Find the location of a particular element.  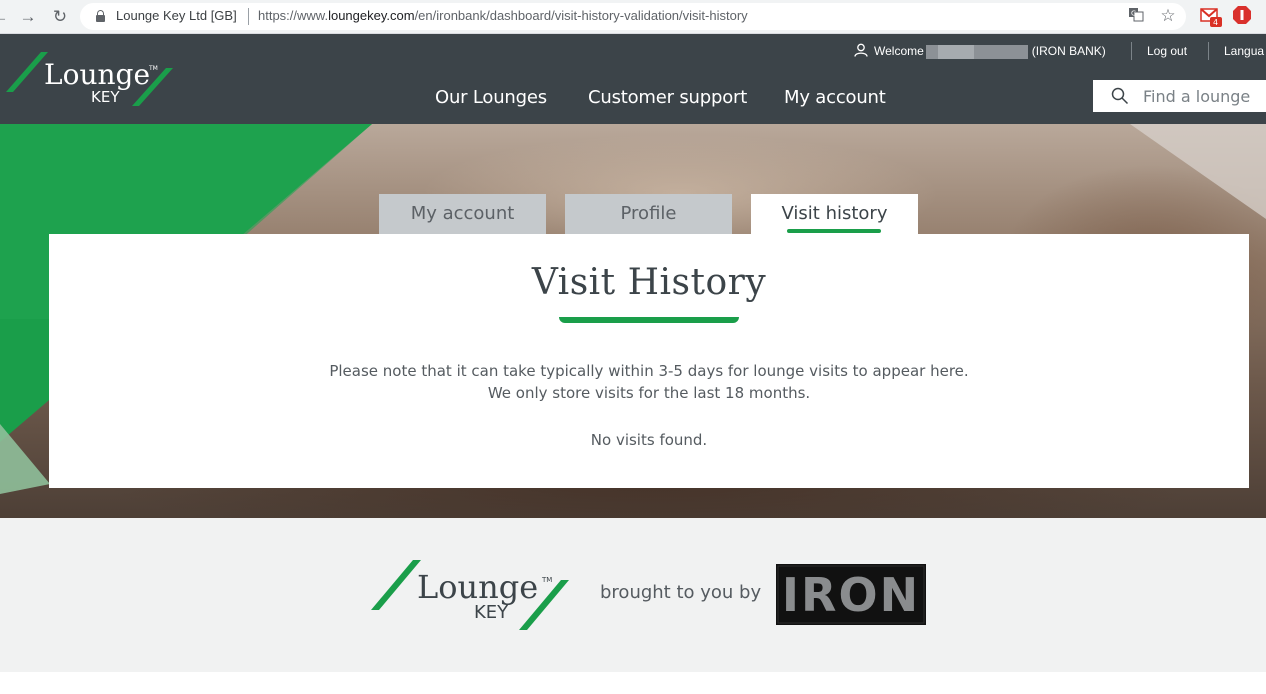

empty-state-message: No visits found. is located at coordinates (649, 440).